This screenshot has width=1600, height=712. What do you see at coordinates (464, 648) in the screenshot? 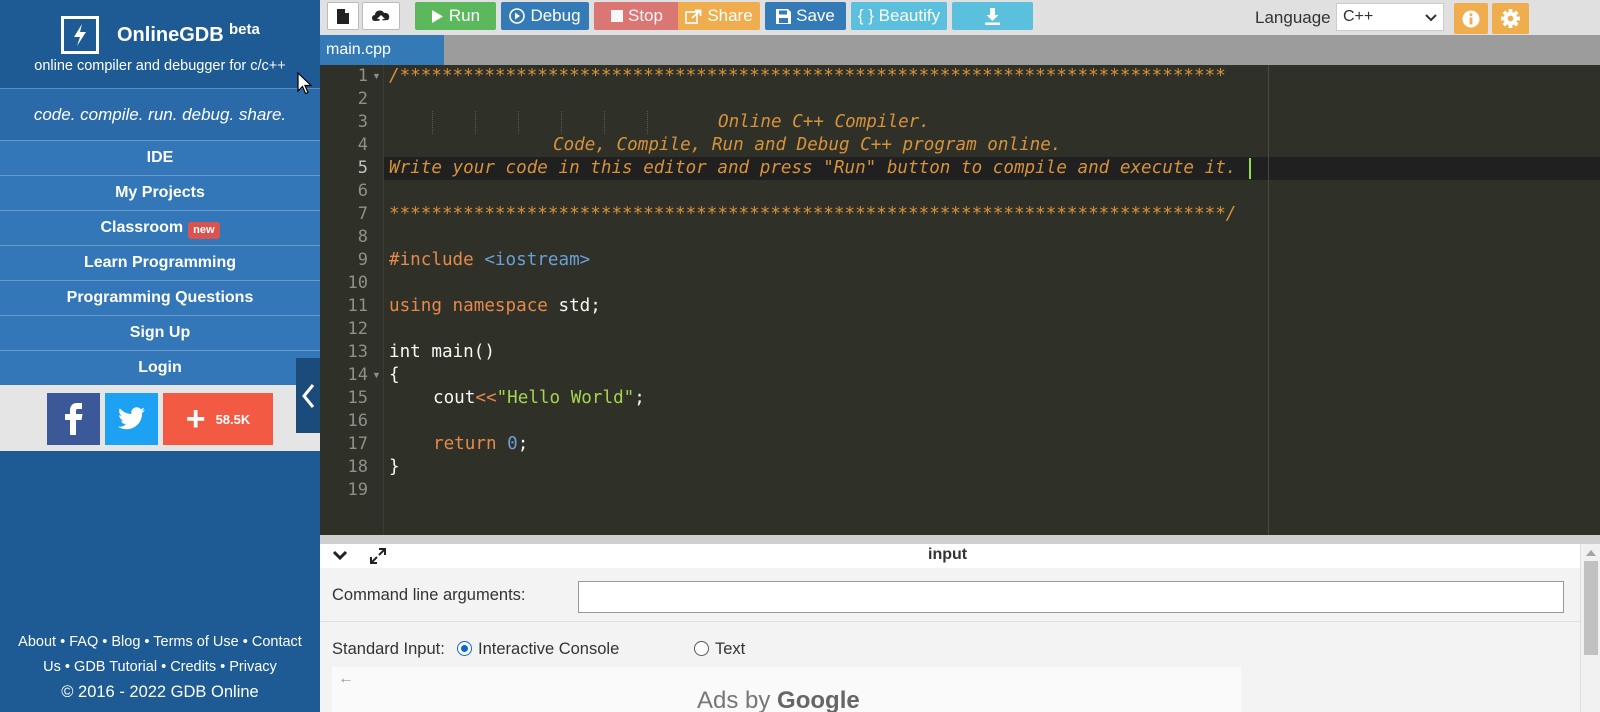
I see `interactive-console-radio` at bounding box center [464, 648].